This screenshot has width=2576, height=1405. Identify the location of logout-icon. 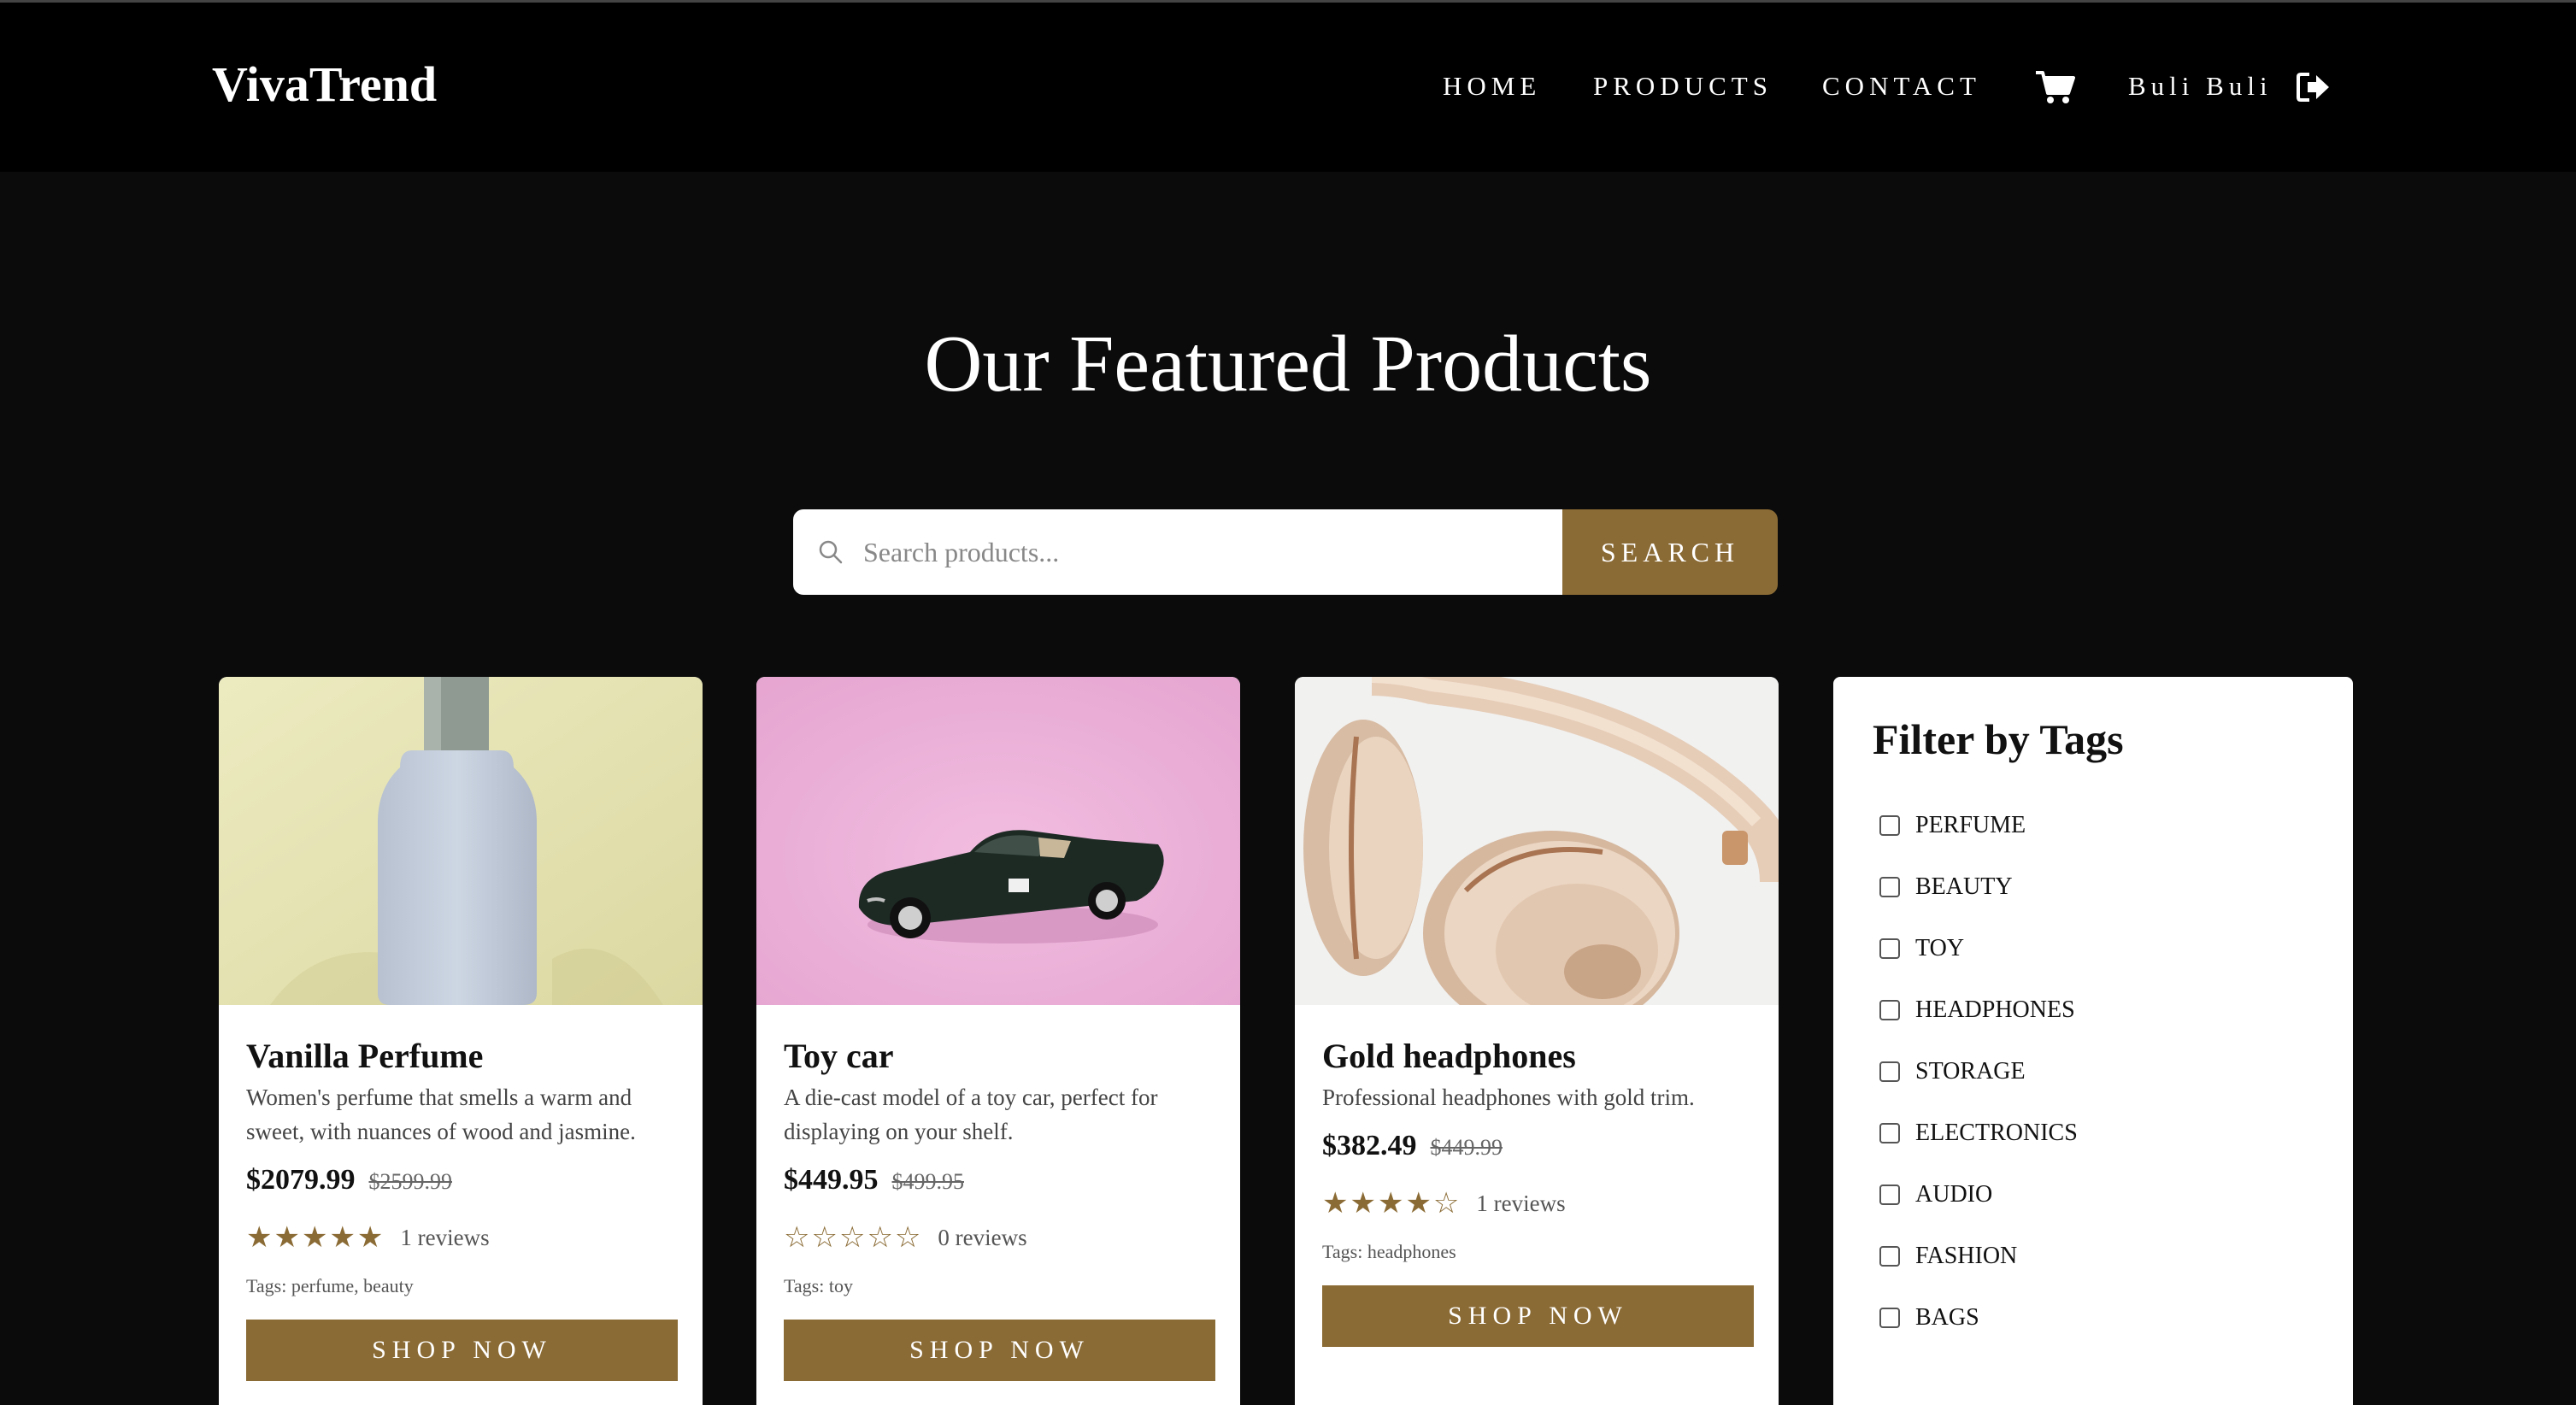
(2314, 87).